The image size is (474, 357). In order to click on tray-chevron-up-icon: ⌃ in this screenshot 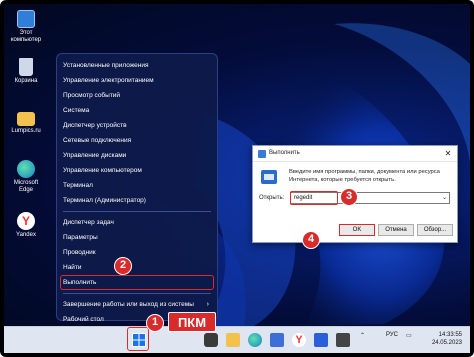, I will do `click(362, 335)`.